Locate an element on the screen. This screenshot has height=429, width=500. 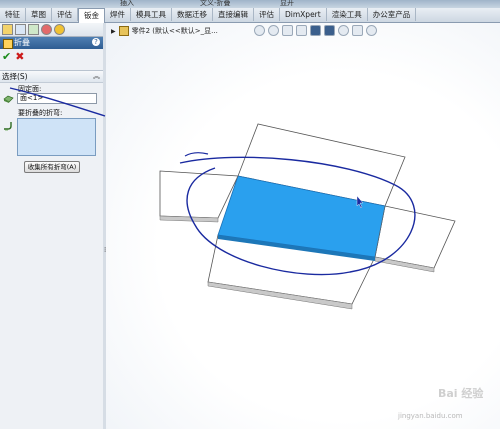
annotation-hook is located at coordinates (196, 154).